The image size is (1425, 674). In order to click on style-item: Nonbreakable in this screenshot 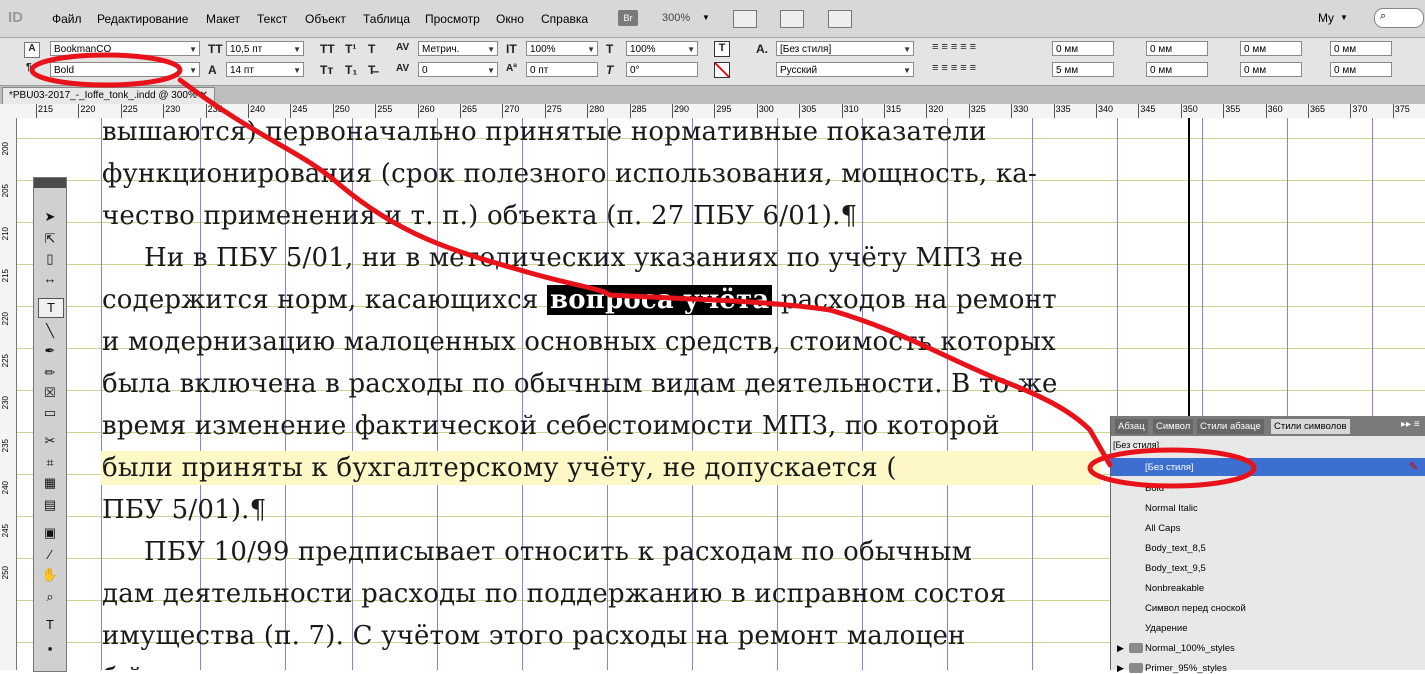, I will do `click(1174, 588)`.